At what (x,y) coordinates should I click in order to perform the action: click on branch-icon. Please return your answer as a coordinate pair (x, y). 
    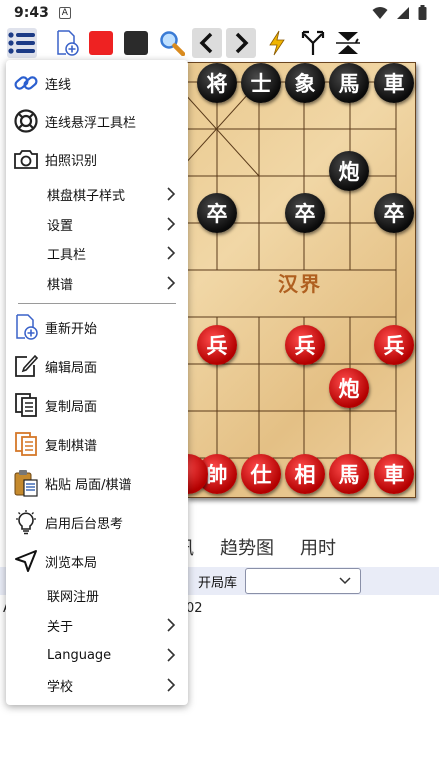
    Looking at the image, I should click on (313, 42).